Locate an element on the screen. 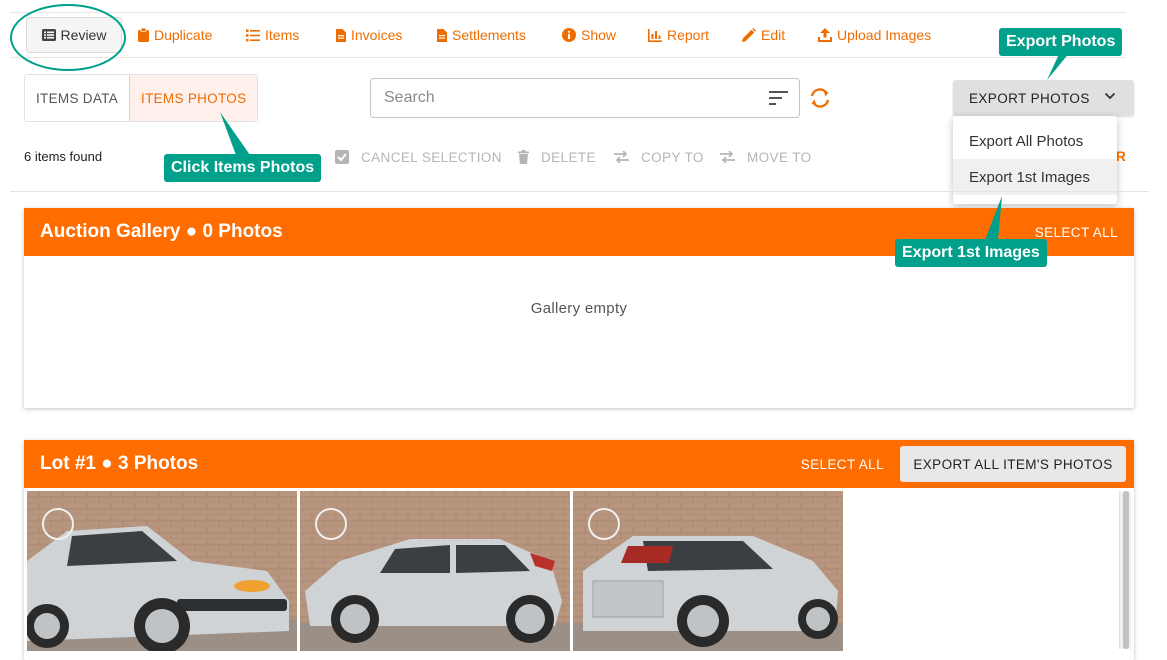  tab-items-data-label: ITEMS DATA is located at coordinates (77, 98).